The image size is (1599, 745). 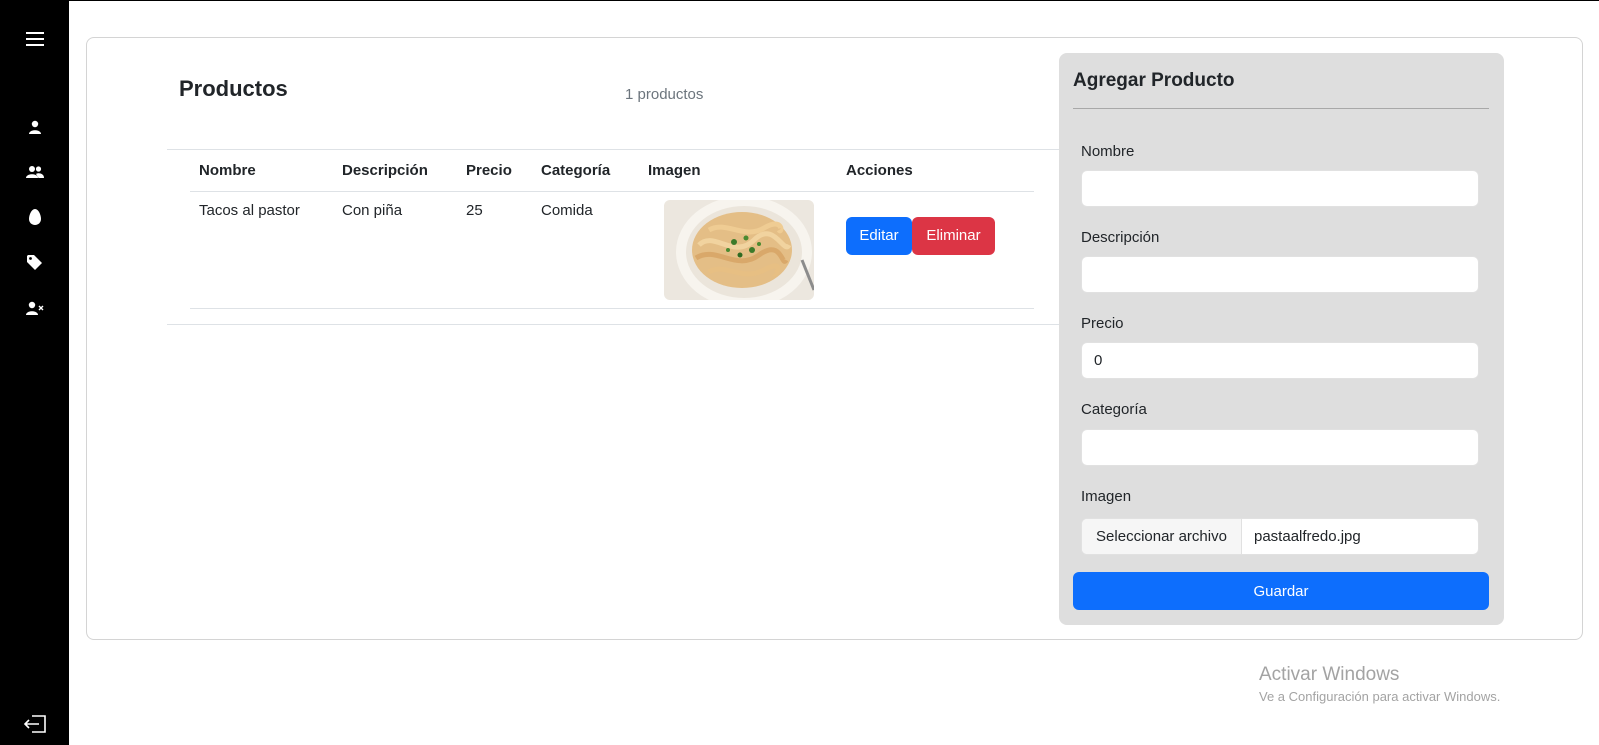 I want to click on categoria-label: Categoría, so click(x=1114, y=409).